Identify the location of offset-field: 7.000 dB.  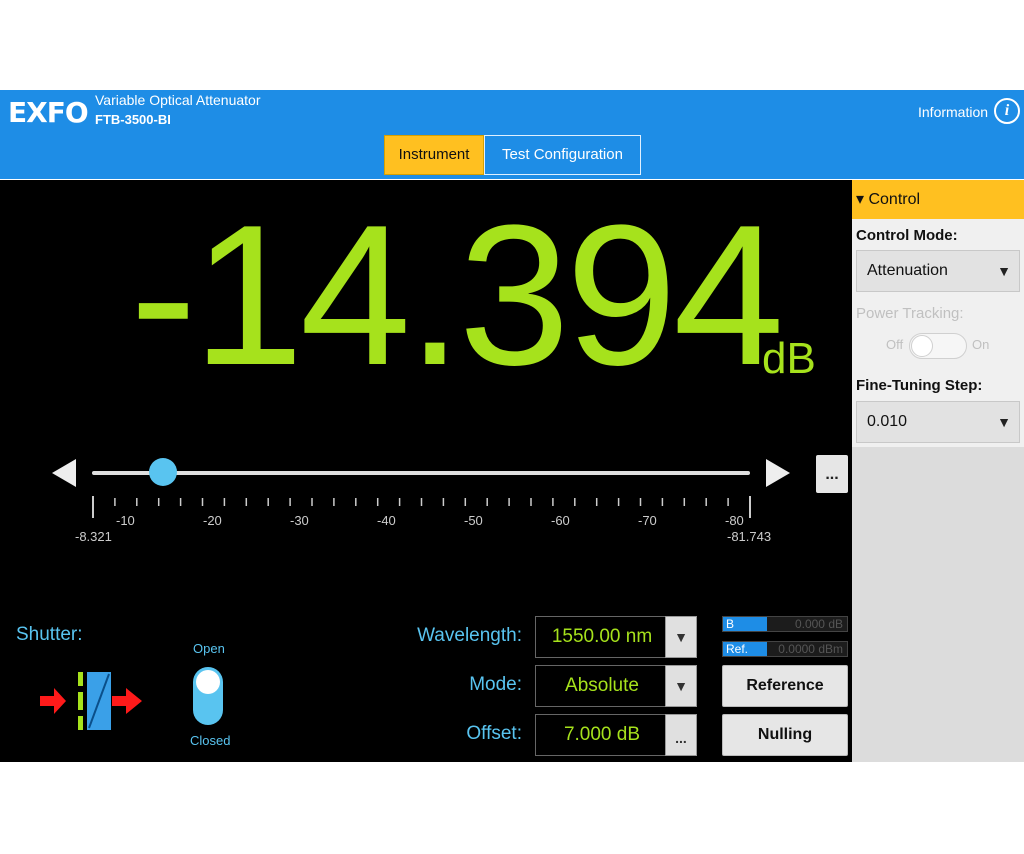
(602, 735).